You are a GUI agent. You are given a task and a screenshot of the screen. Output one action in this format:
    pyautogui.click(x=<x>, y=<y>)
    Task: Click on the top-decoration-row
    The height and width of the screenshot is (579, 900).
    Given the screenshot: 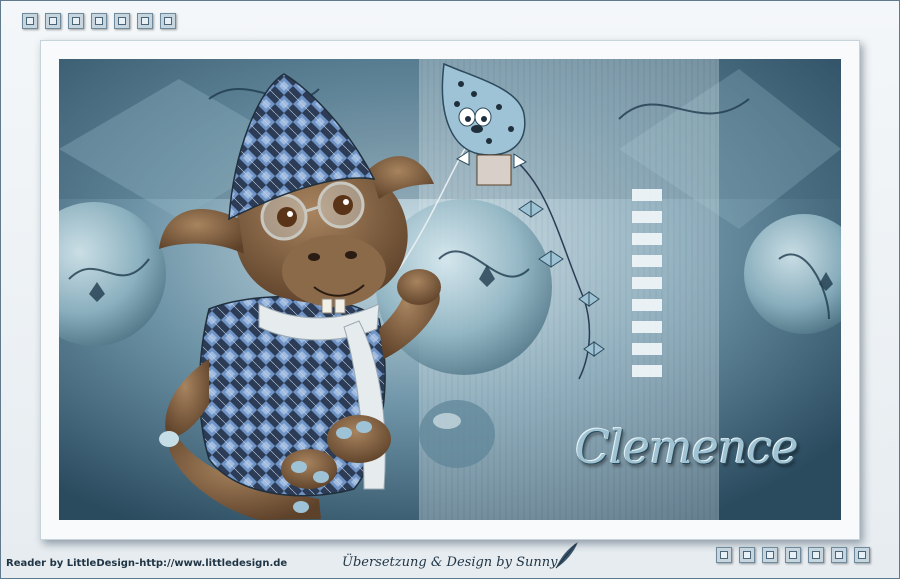 What is the action you would take?
    pyautogui.click(x=99, y=21)
    